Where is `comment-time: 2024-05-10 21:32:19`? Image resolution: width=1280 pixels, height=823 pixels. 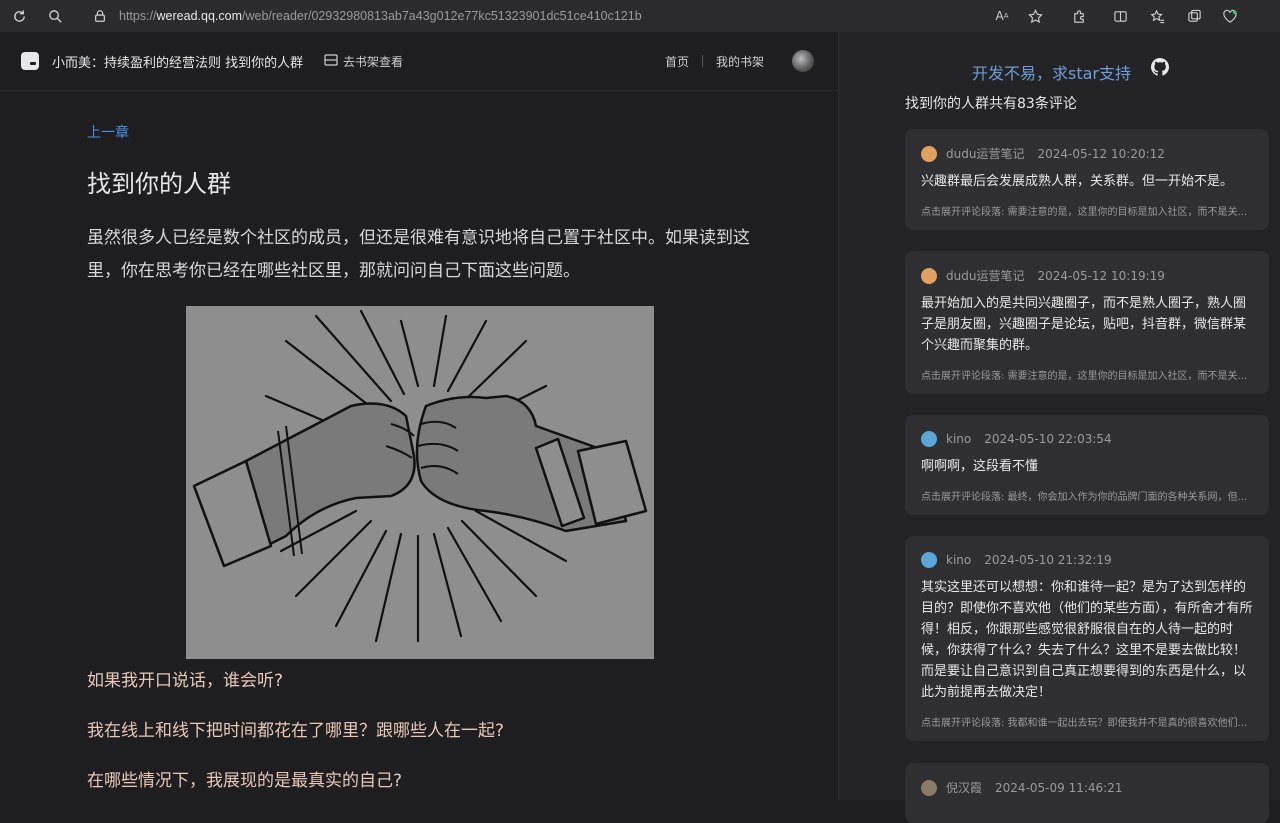 comment-time: 2024-05-10 21:32:19 is located at coordinates (1048, 560).